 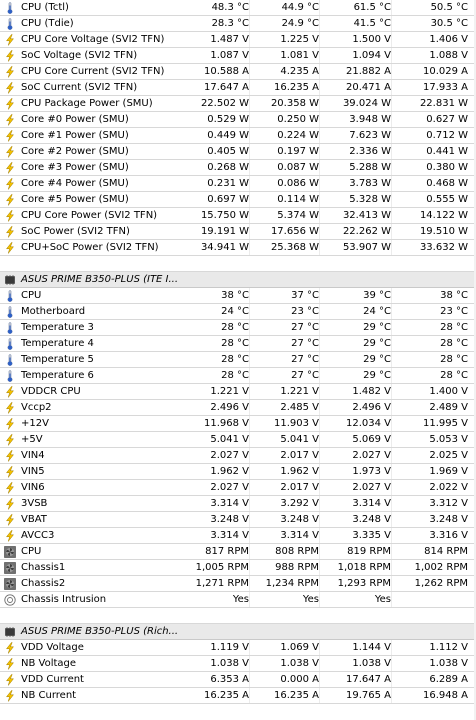 What do you see at coordinates (454, 359) in the screenshot?
I see `average-value: 28 °C` at bounding box center [454, 359].